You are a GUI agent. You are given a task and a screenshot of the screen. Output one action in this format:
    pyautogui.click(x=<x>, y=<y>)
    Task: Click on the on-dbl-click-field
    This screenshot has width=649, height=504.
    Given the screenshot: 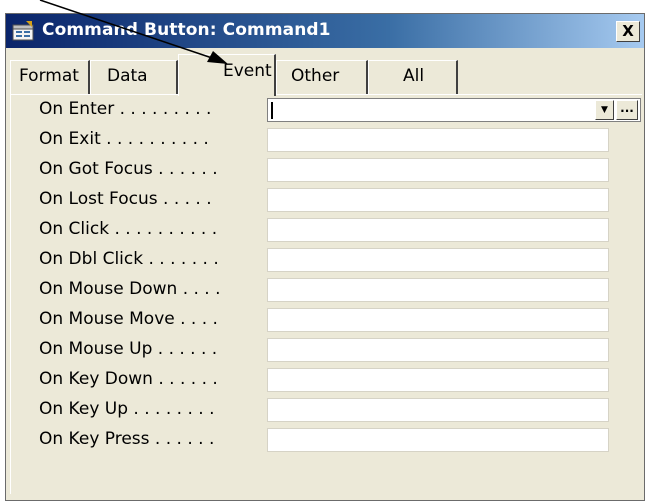 What is the action you would take?
    pyautogui.click(x=438, y=260)
    